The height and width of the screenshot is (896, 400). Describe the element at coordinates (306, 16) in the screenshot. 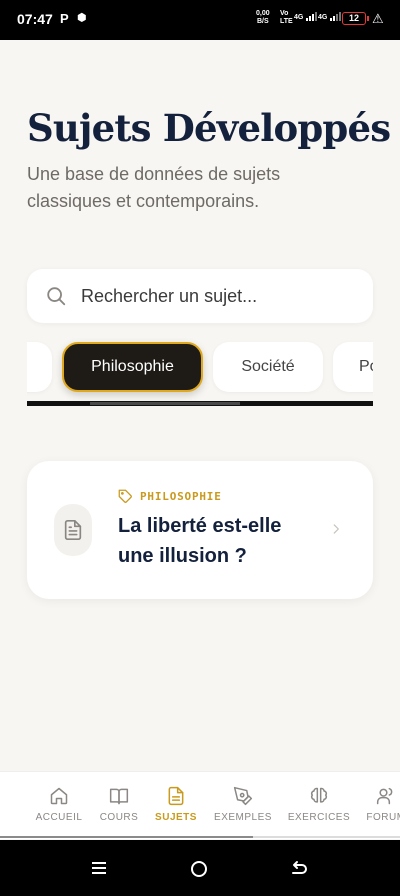

I see `signal-sim1-icon: 4G` at that location.